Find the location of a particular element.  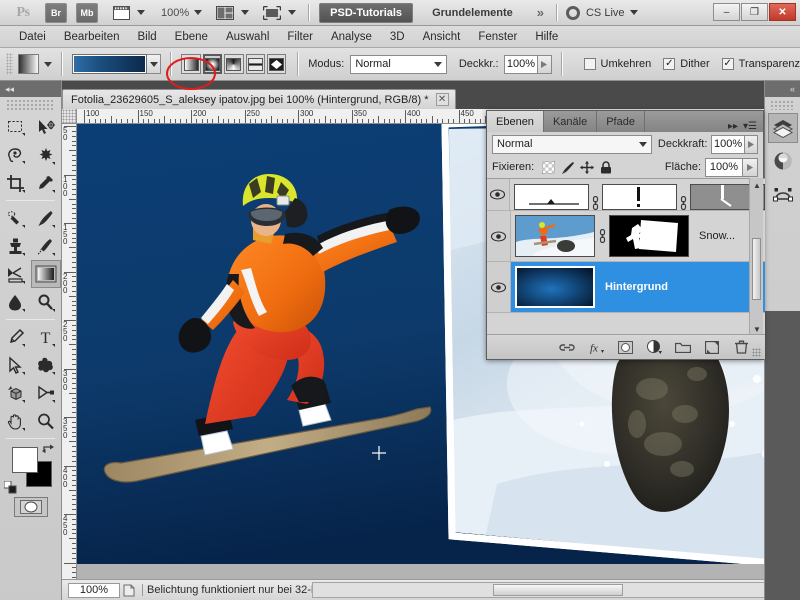

layer-name: Hintergrund is located at coordinates (636, 287).